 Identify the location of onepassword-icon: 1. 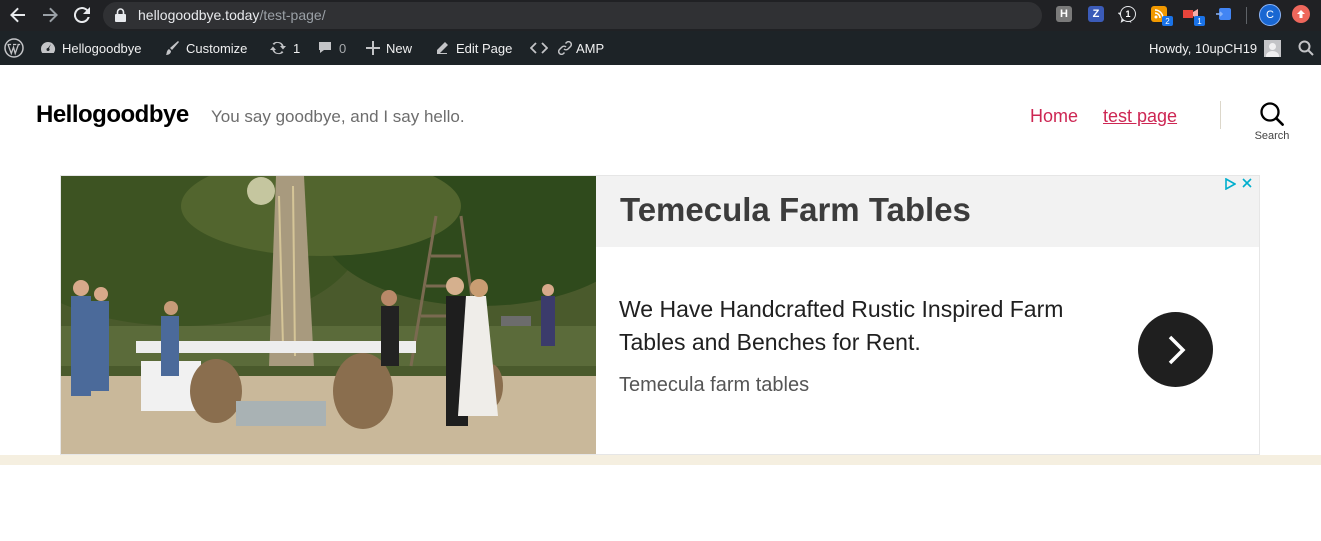
(1128, 14).